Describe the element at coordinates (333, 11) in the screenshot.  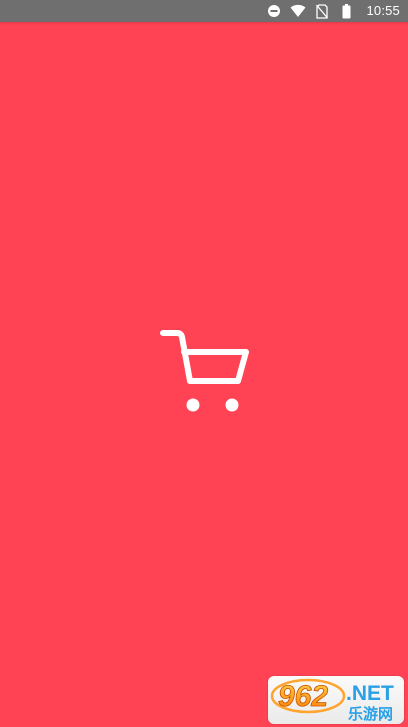
I see `status-icons: 10:55` at that location.